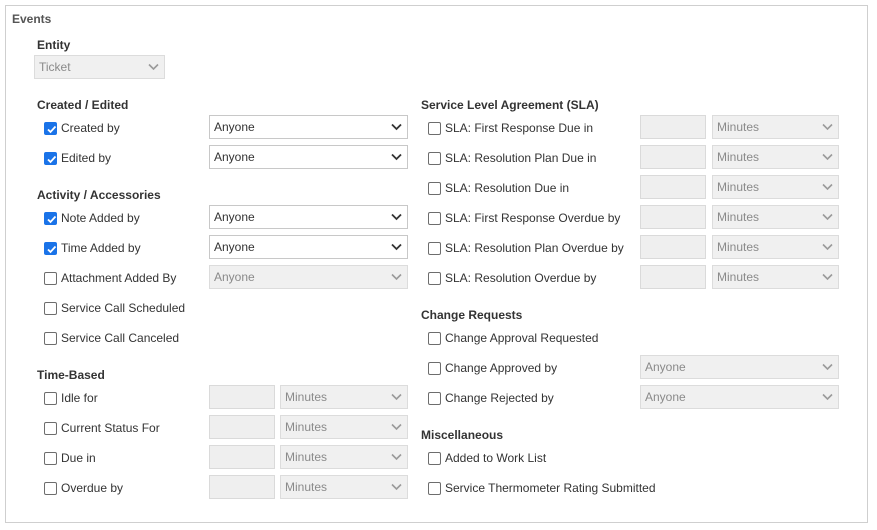  Describe the element at coordinates (50, 488) in the screenshot. I see `overdue-by-checkbox` at that location.